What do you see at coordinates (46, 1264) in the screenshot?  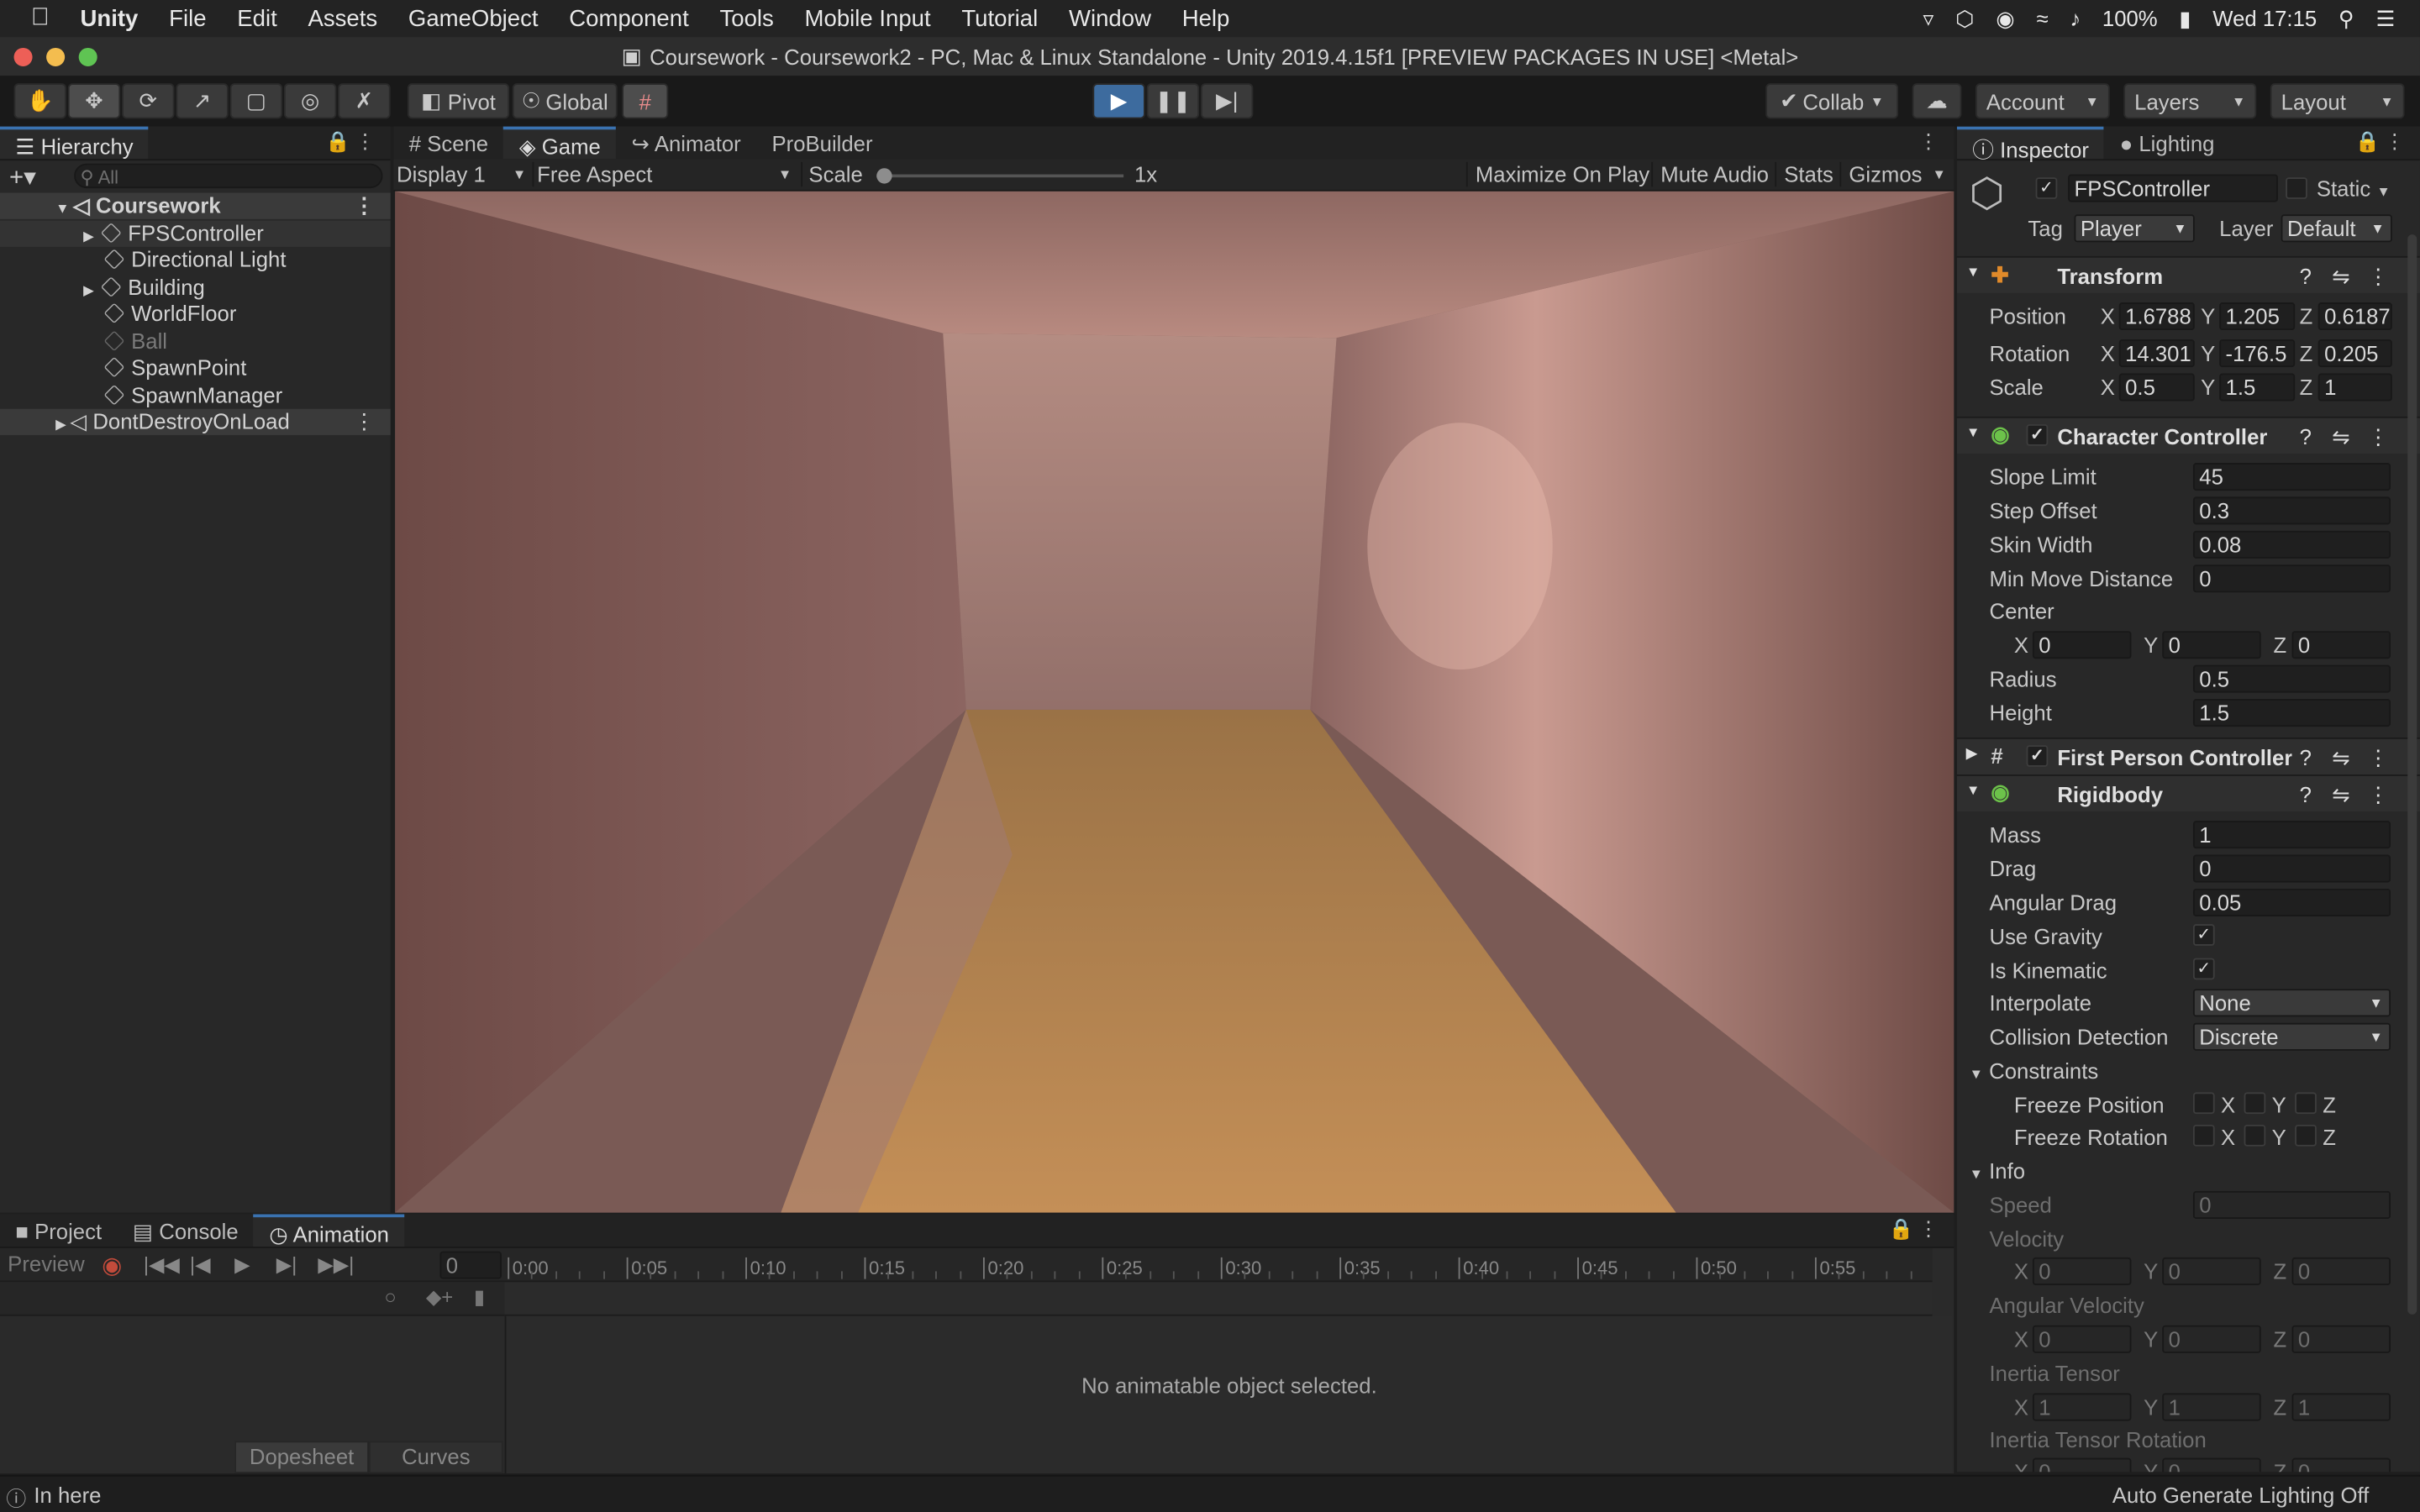 I see `preview-toggle: Preview` at bounding box center [46, 1264].